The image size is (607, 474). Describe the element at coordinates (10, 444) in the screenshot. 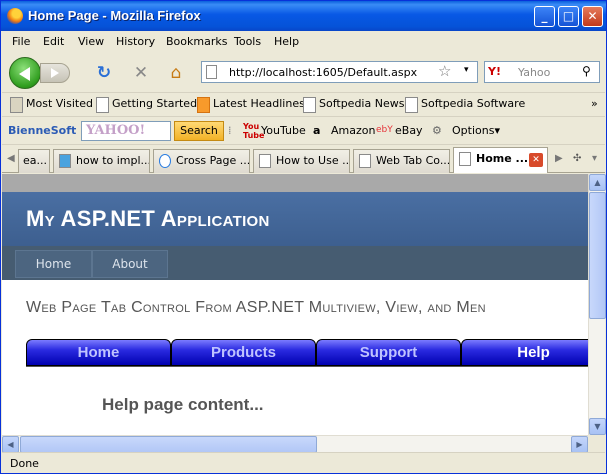

I see `scroll-left-icon: ◀` at that location.